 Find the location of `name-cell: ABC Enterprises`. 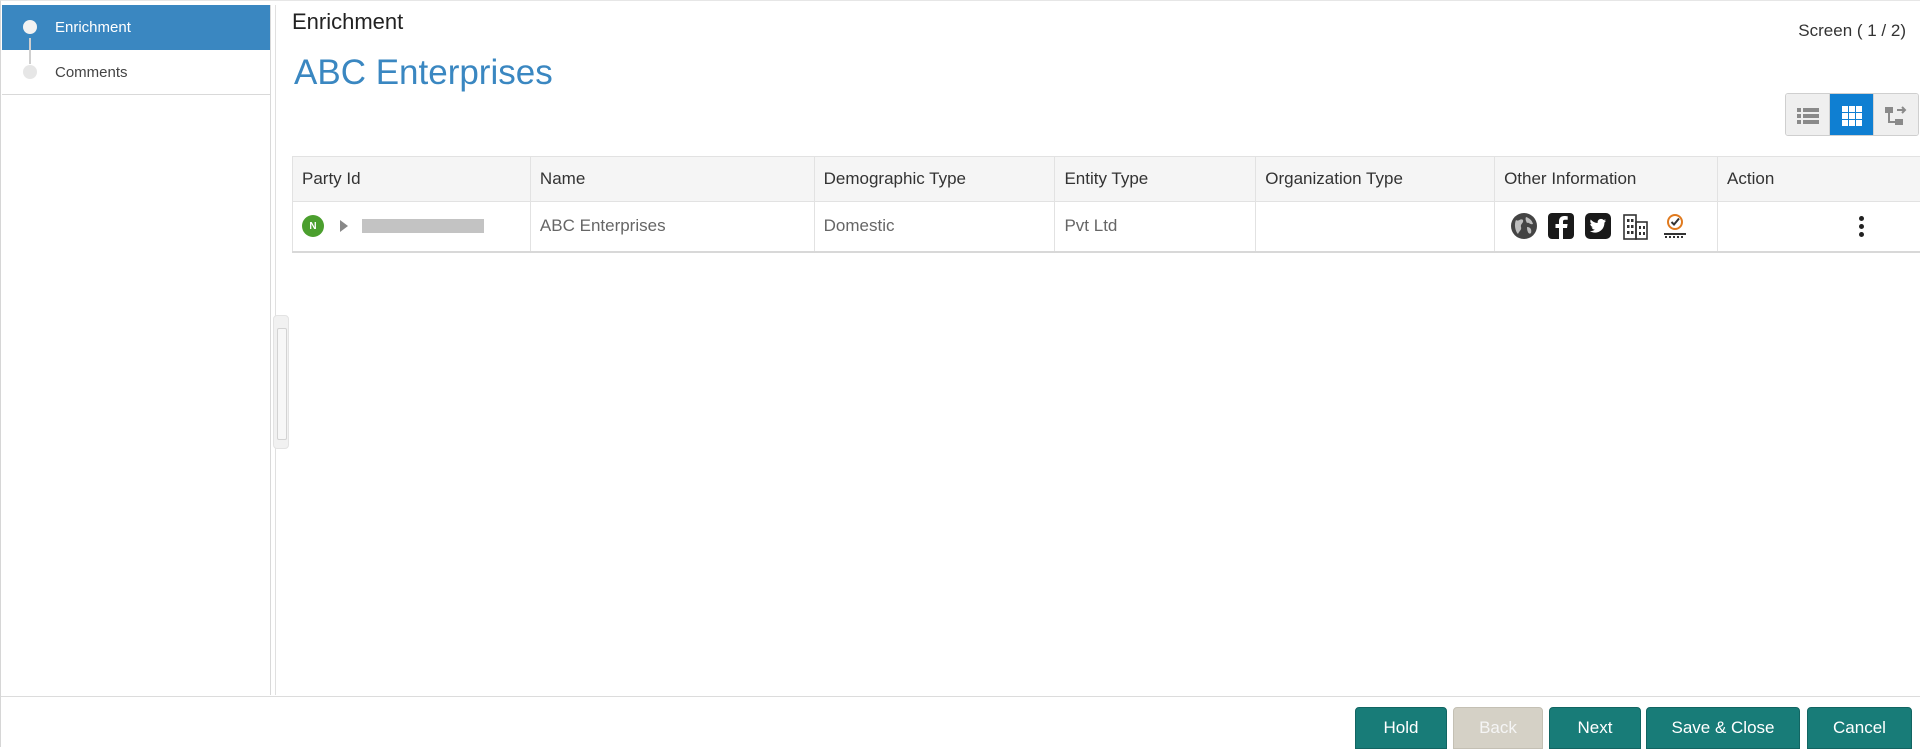

name-cell: ABC Enterprises is located at coordinates (672, 227).